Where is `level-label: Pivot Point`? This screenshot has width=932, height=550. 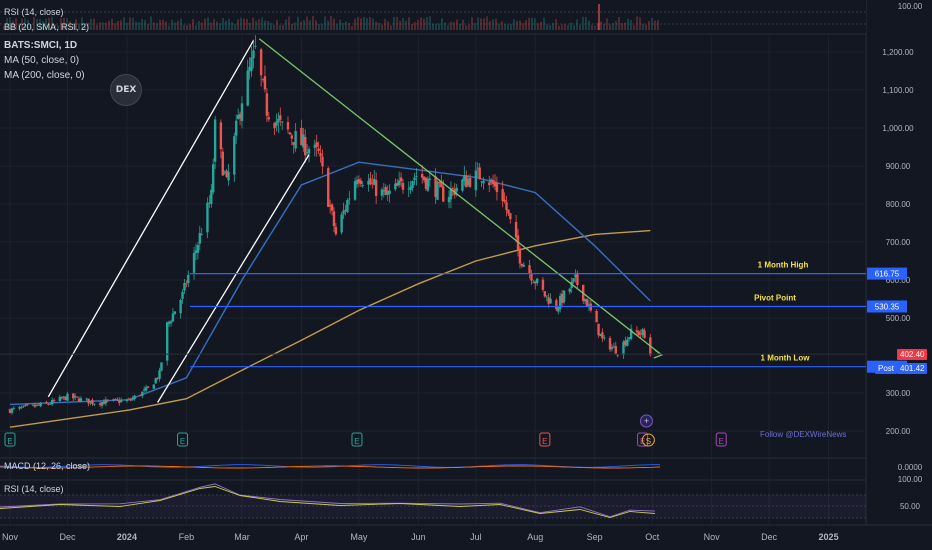
level-label: Pivot Point is located at coordinates (775, 297).